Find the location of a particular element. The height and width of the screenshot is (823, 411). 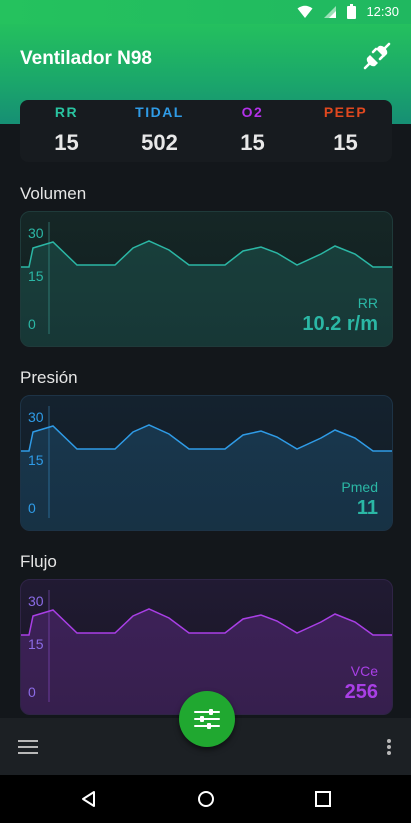

more-vertical-icon is located at coordinates (389, 747).